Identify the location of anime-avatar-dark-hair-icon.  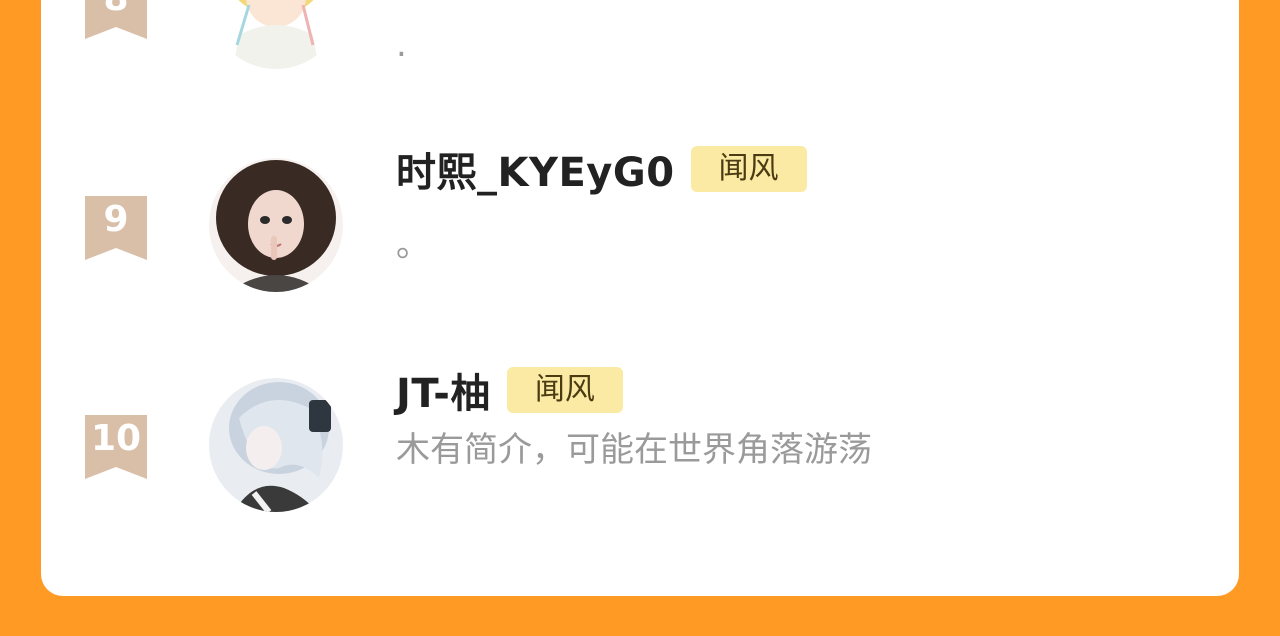
(276, 225).